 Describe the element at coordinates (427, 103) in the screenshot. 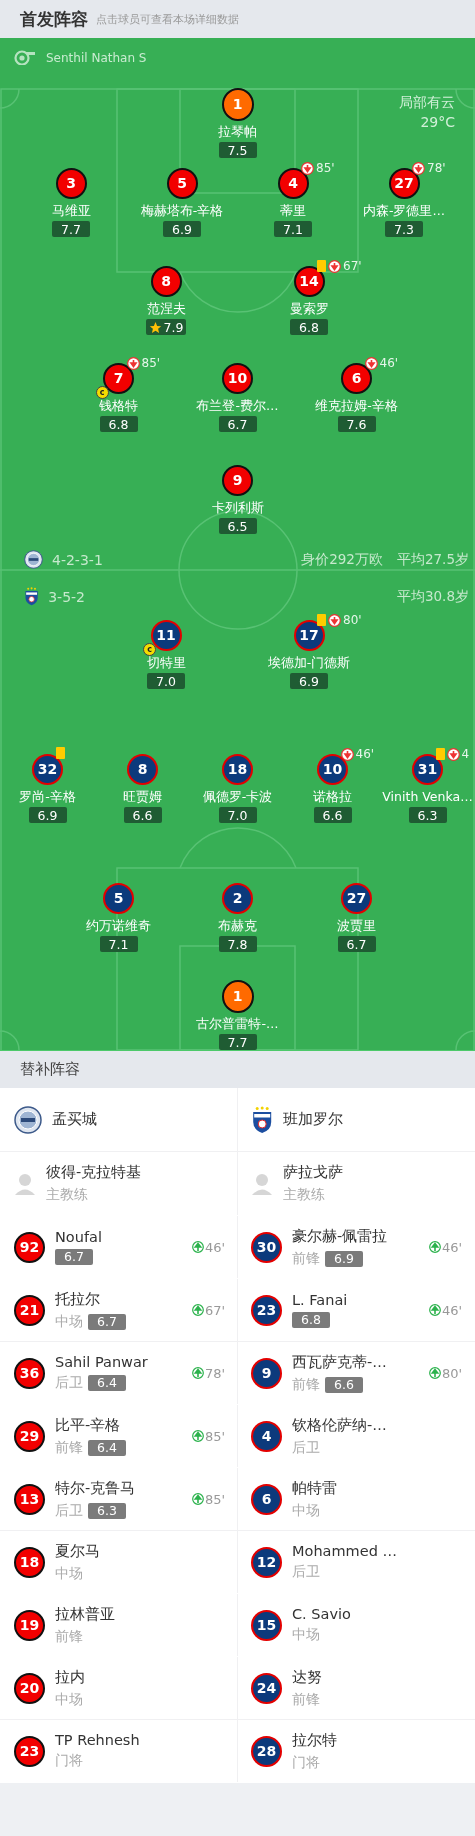

I see `weather-text: 局部有云` at that location.